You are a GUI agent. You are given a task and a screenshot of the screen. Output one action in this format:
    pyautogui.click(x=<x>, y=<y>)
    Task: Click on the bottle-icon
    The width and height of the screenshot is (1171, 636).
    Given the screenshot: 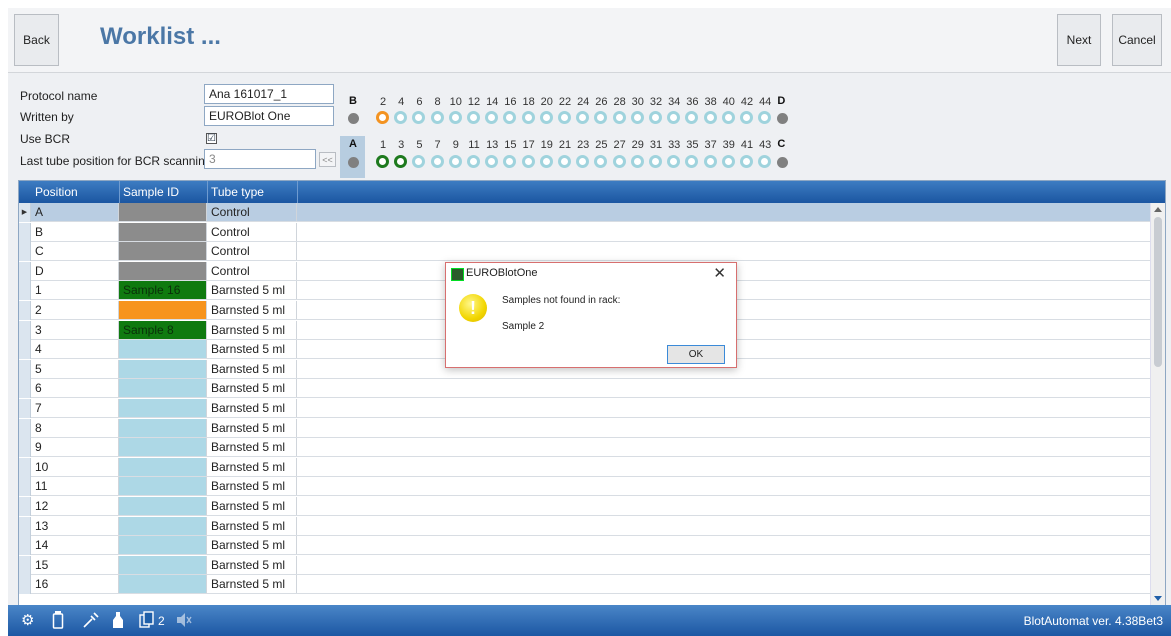 What is the action you would take?
    pyautogui.click(x=118, y=622)
    